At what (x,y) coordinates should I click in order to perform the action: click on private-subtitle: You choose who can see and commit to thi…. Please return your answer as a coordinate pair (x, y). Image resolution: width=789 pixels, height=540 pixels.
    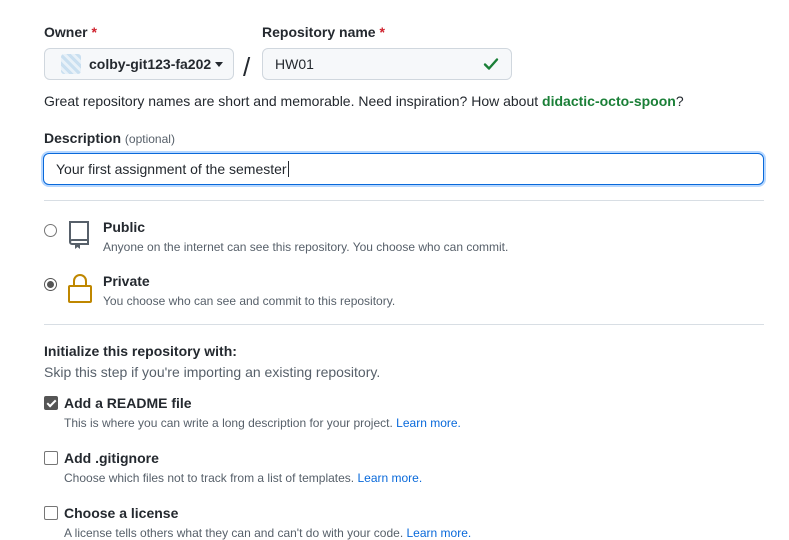
    Looking at the image, I should click on (249, 301).